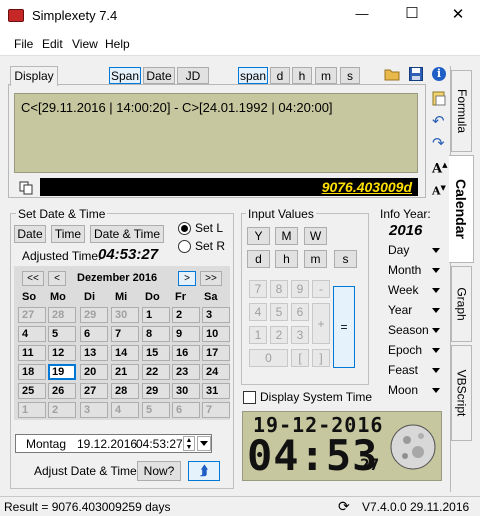 This screenshot has height=516, width=480. What do you see at coordinates (414, 350) in the screenshot?
I see `info-epoch-dropdown: Epoch` at bounding box center [414, 350].